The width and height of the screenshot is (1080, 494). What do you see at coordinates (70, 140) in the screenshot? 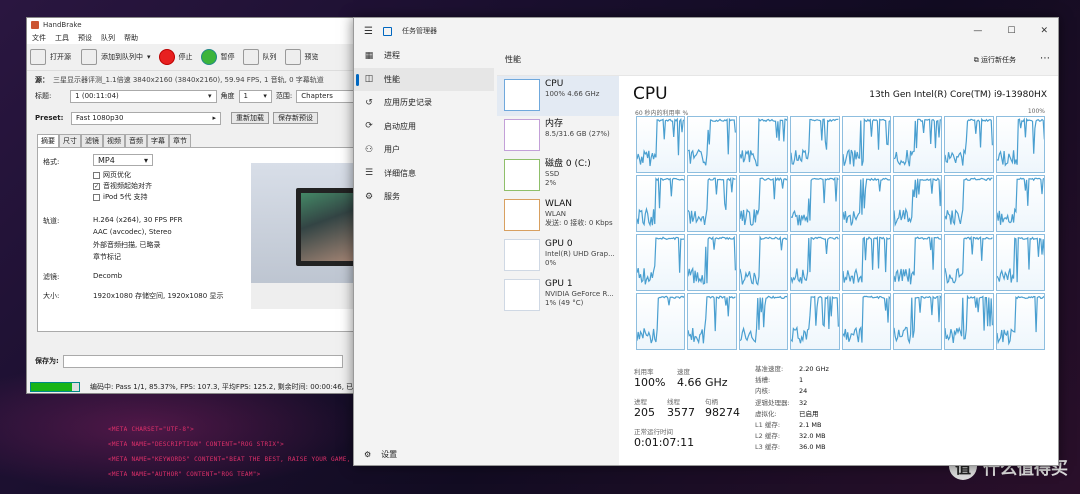
I see `tab-dimensions: 尺寸` at bounding box center [70, 140].